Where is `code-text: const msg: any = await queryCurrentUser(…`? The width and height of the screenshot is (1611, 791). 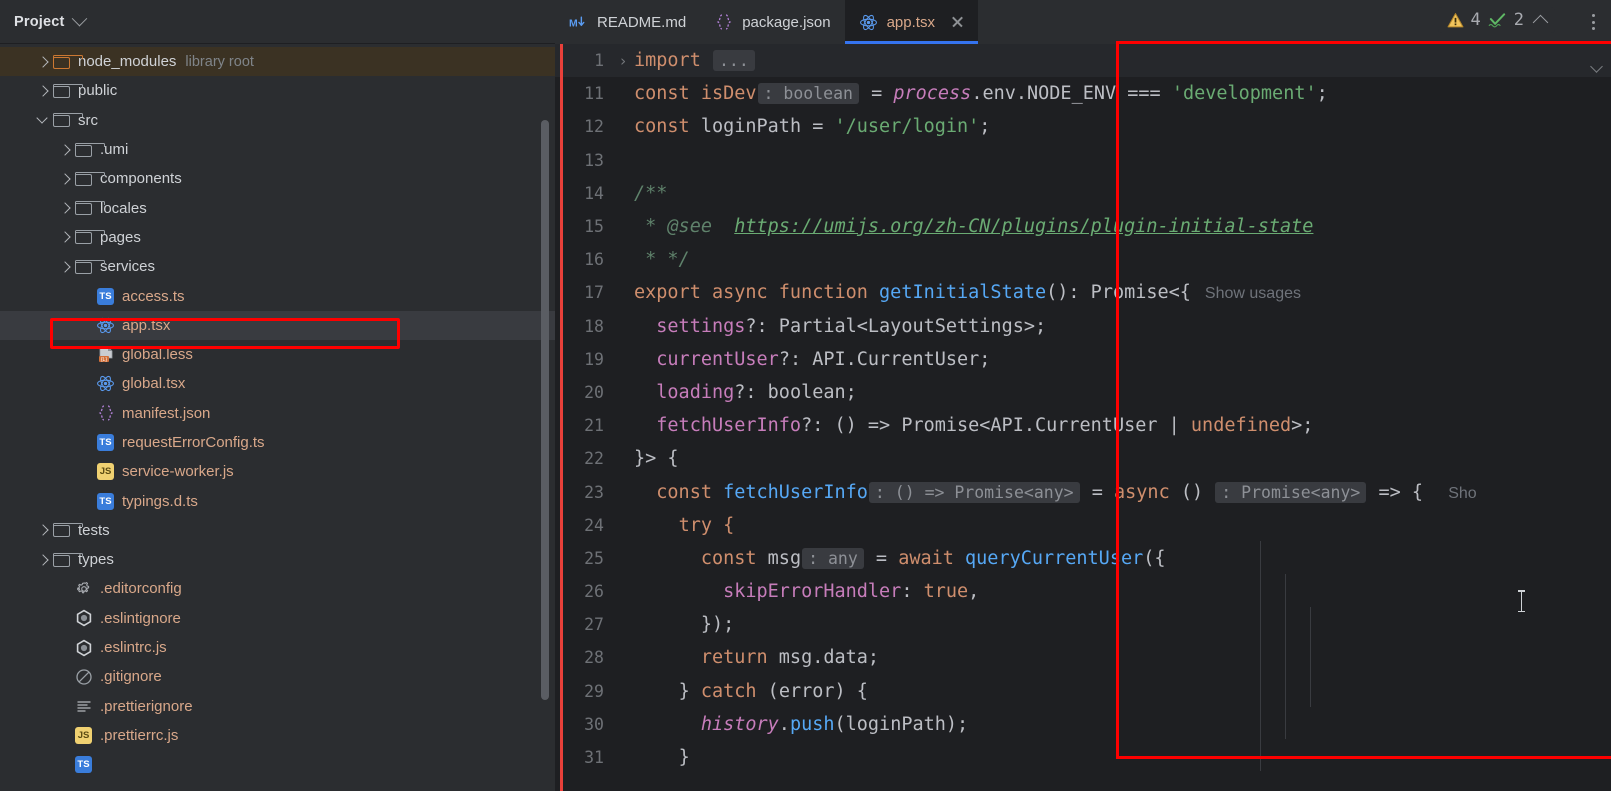 code-text: const msg: any = await queryCurrentUser(… is located at coordinates (900, 558).